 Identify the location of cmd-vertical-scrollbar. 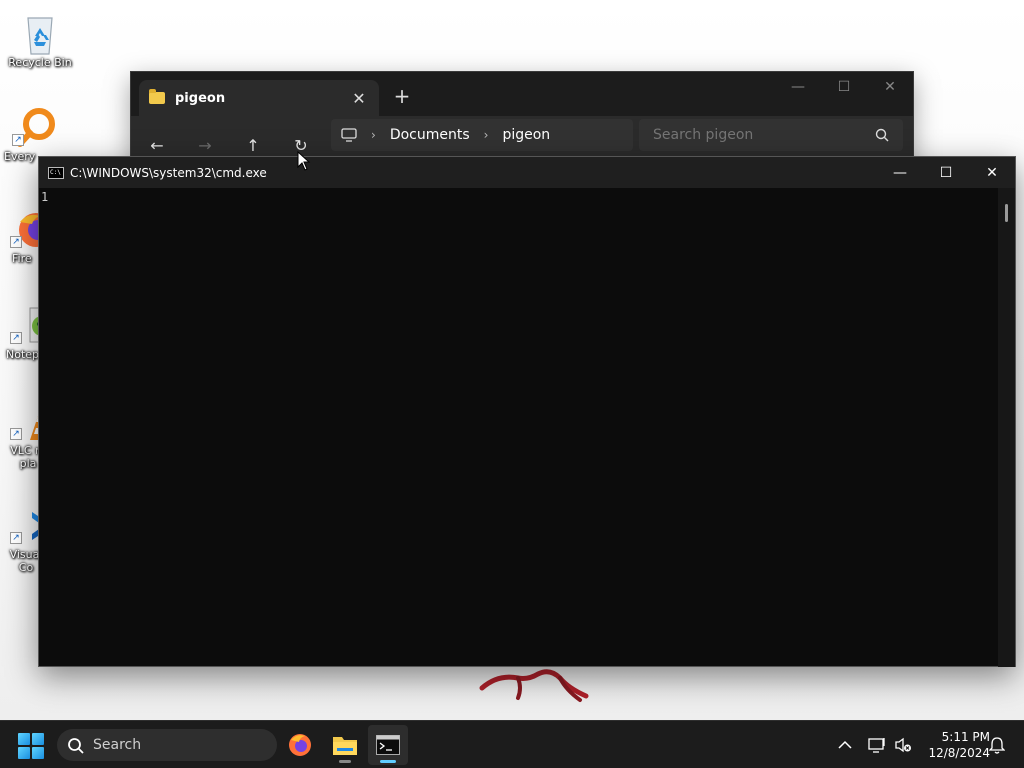
(1006, 427).